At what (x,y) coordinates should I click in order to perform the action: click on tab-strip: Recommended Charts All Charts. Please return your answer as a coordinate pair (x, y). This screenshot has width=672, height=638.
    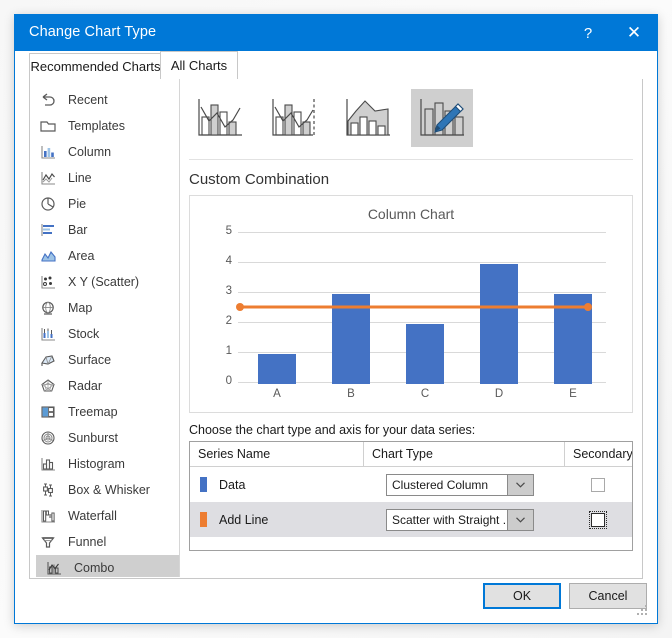
    Looking at the image, I should click on (336, 65).